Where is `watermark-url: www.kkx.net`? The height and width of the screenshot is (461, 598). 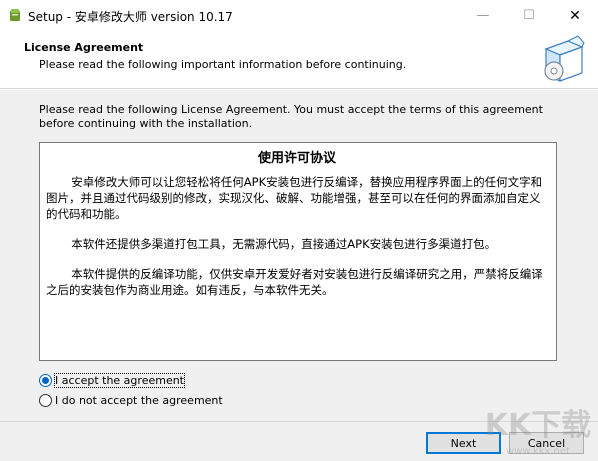 watermark-url: www.kkx.net is located at coordinates (538, 451).